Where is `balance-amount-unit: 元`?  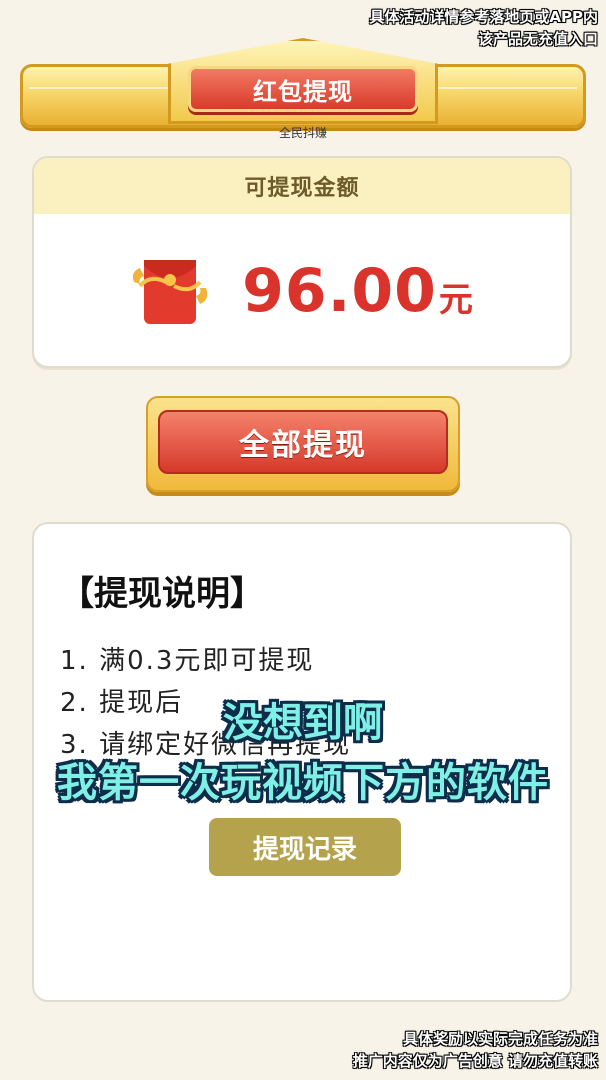 balance-amount-unit: 元 is located at coordinates (456, 300).